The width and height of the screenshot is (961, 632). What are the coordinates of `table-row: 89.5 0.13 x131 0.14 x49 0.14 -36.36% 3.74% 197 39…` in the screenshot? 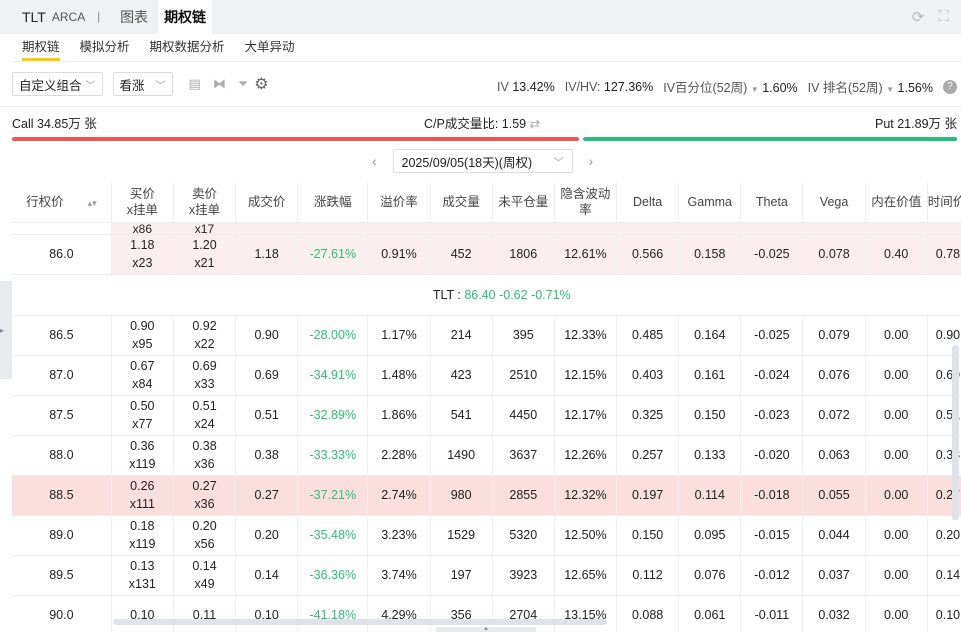 It's located at (486, 575).